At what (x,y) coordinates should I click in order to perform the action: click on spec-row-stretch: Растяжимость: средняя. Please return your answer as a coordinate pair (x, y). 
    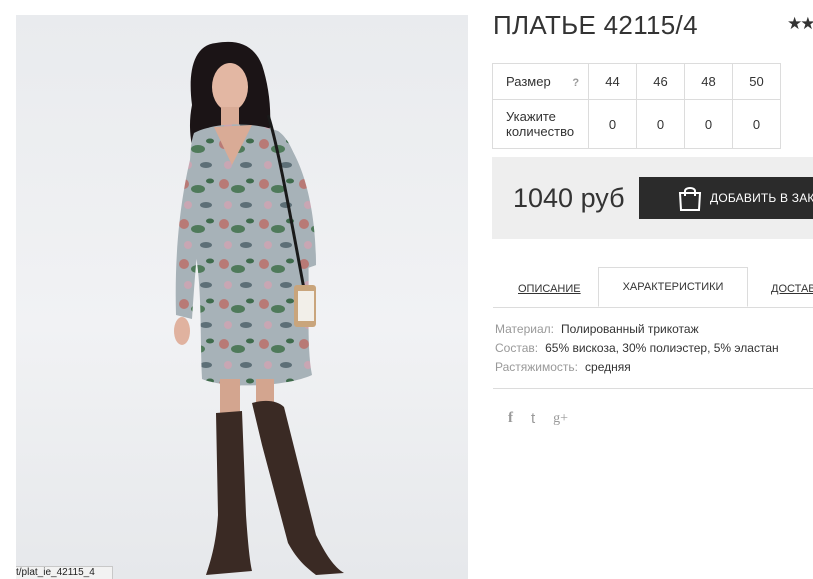
    Looking at the image, I should click on (637, 367).